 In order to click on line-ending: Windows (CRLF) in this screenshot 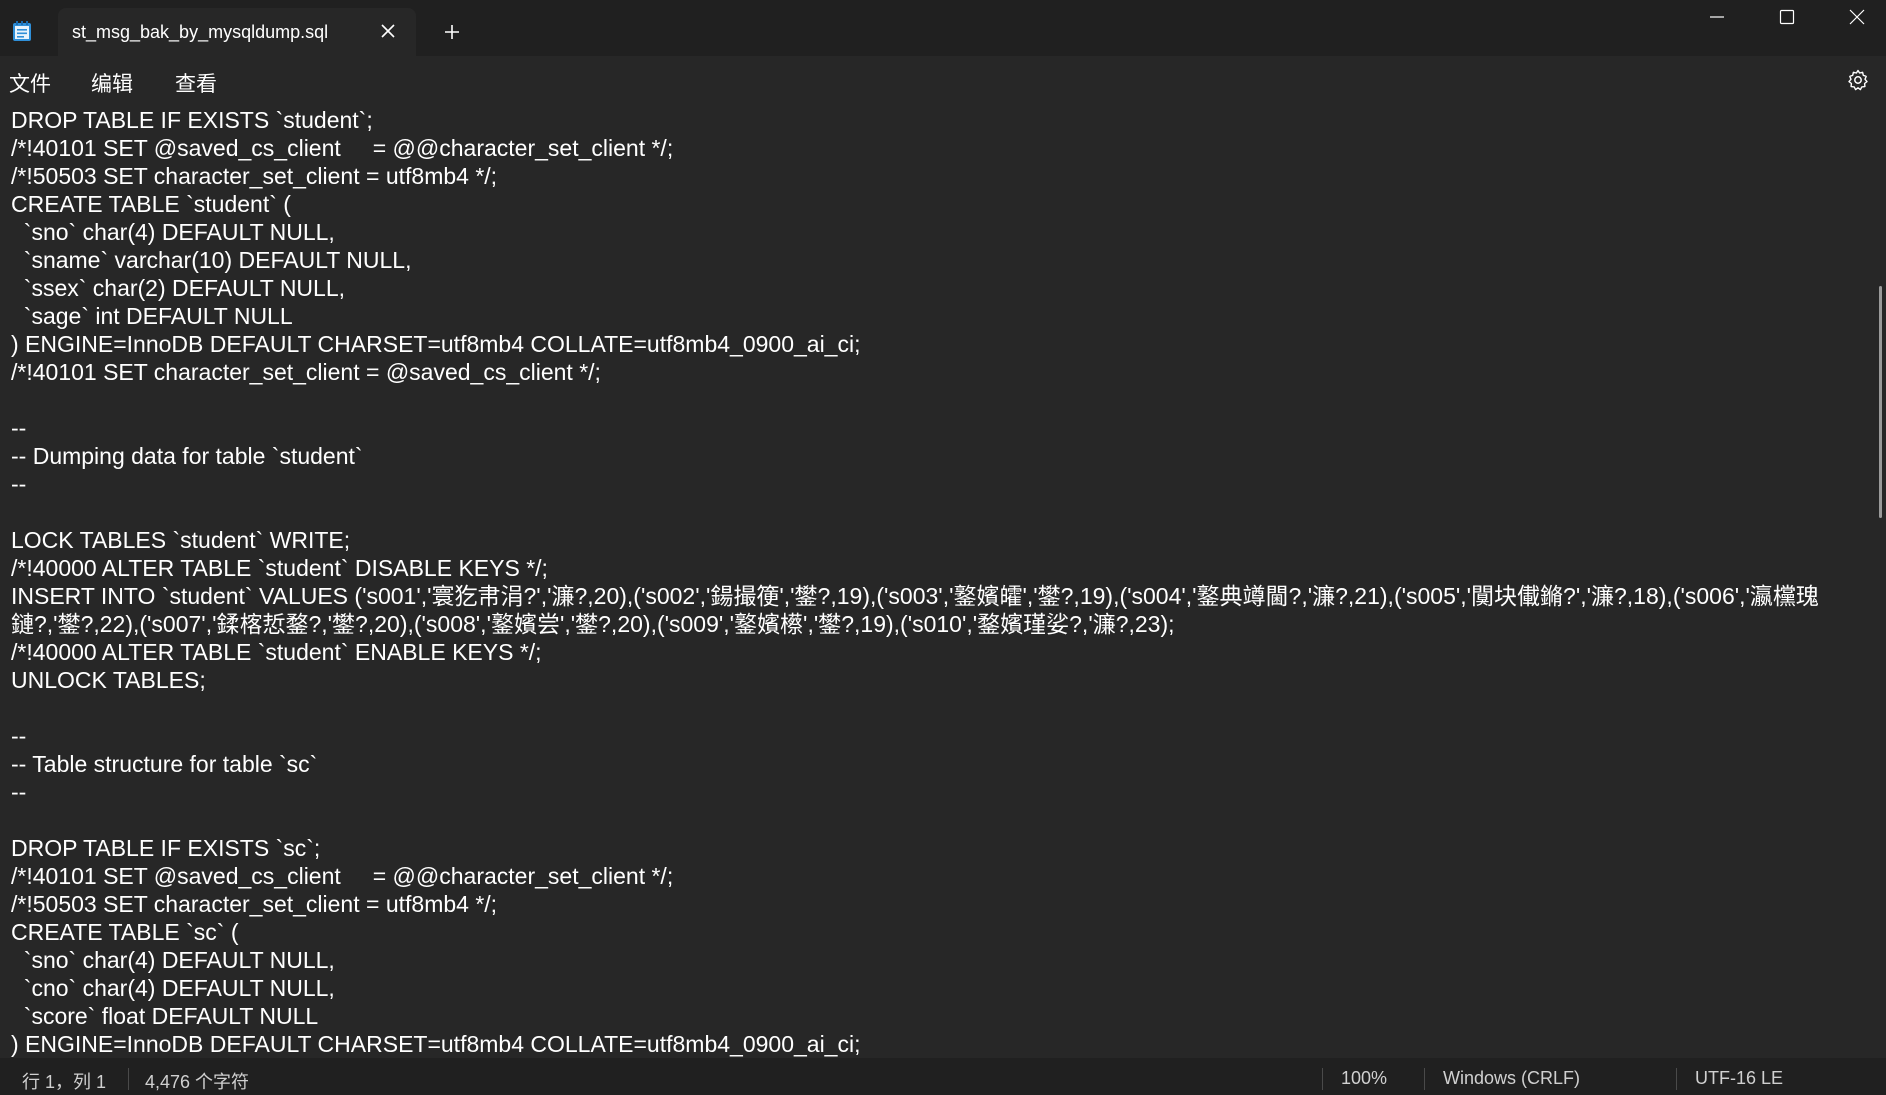, I will do `click(1511, 1078)`.